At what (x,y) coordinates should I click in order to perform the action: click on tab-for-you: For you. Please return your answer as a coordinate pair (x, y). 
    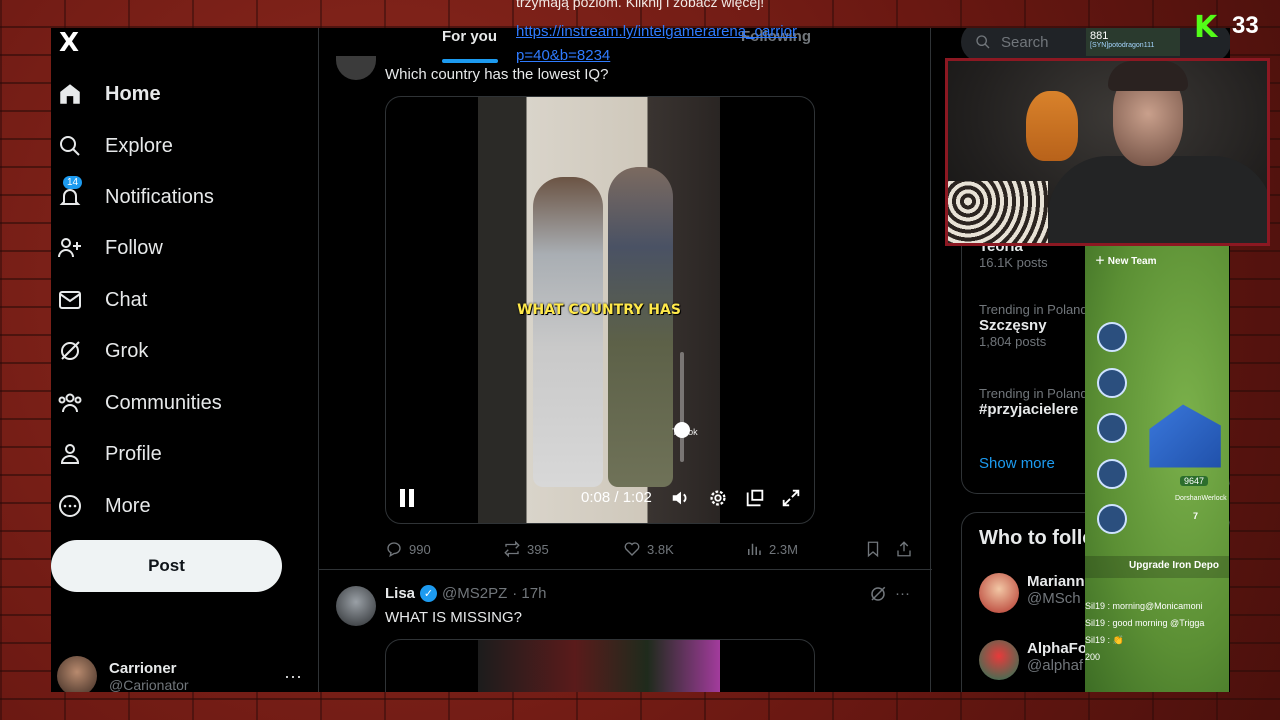
    Looking at the image, I should click on (469, 36).